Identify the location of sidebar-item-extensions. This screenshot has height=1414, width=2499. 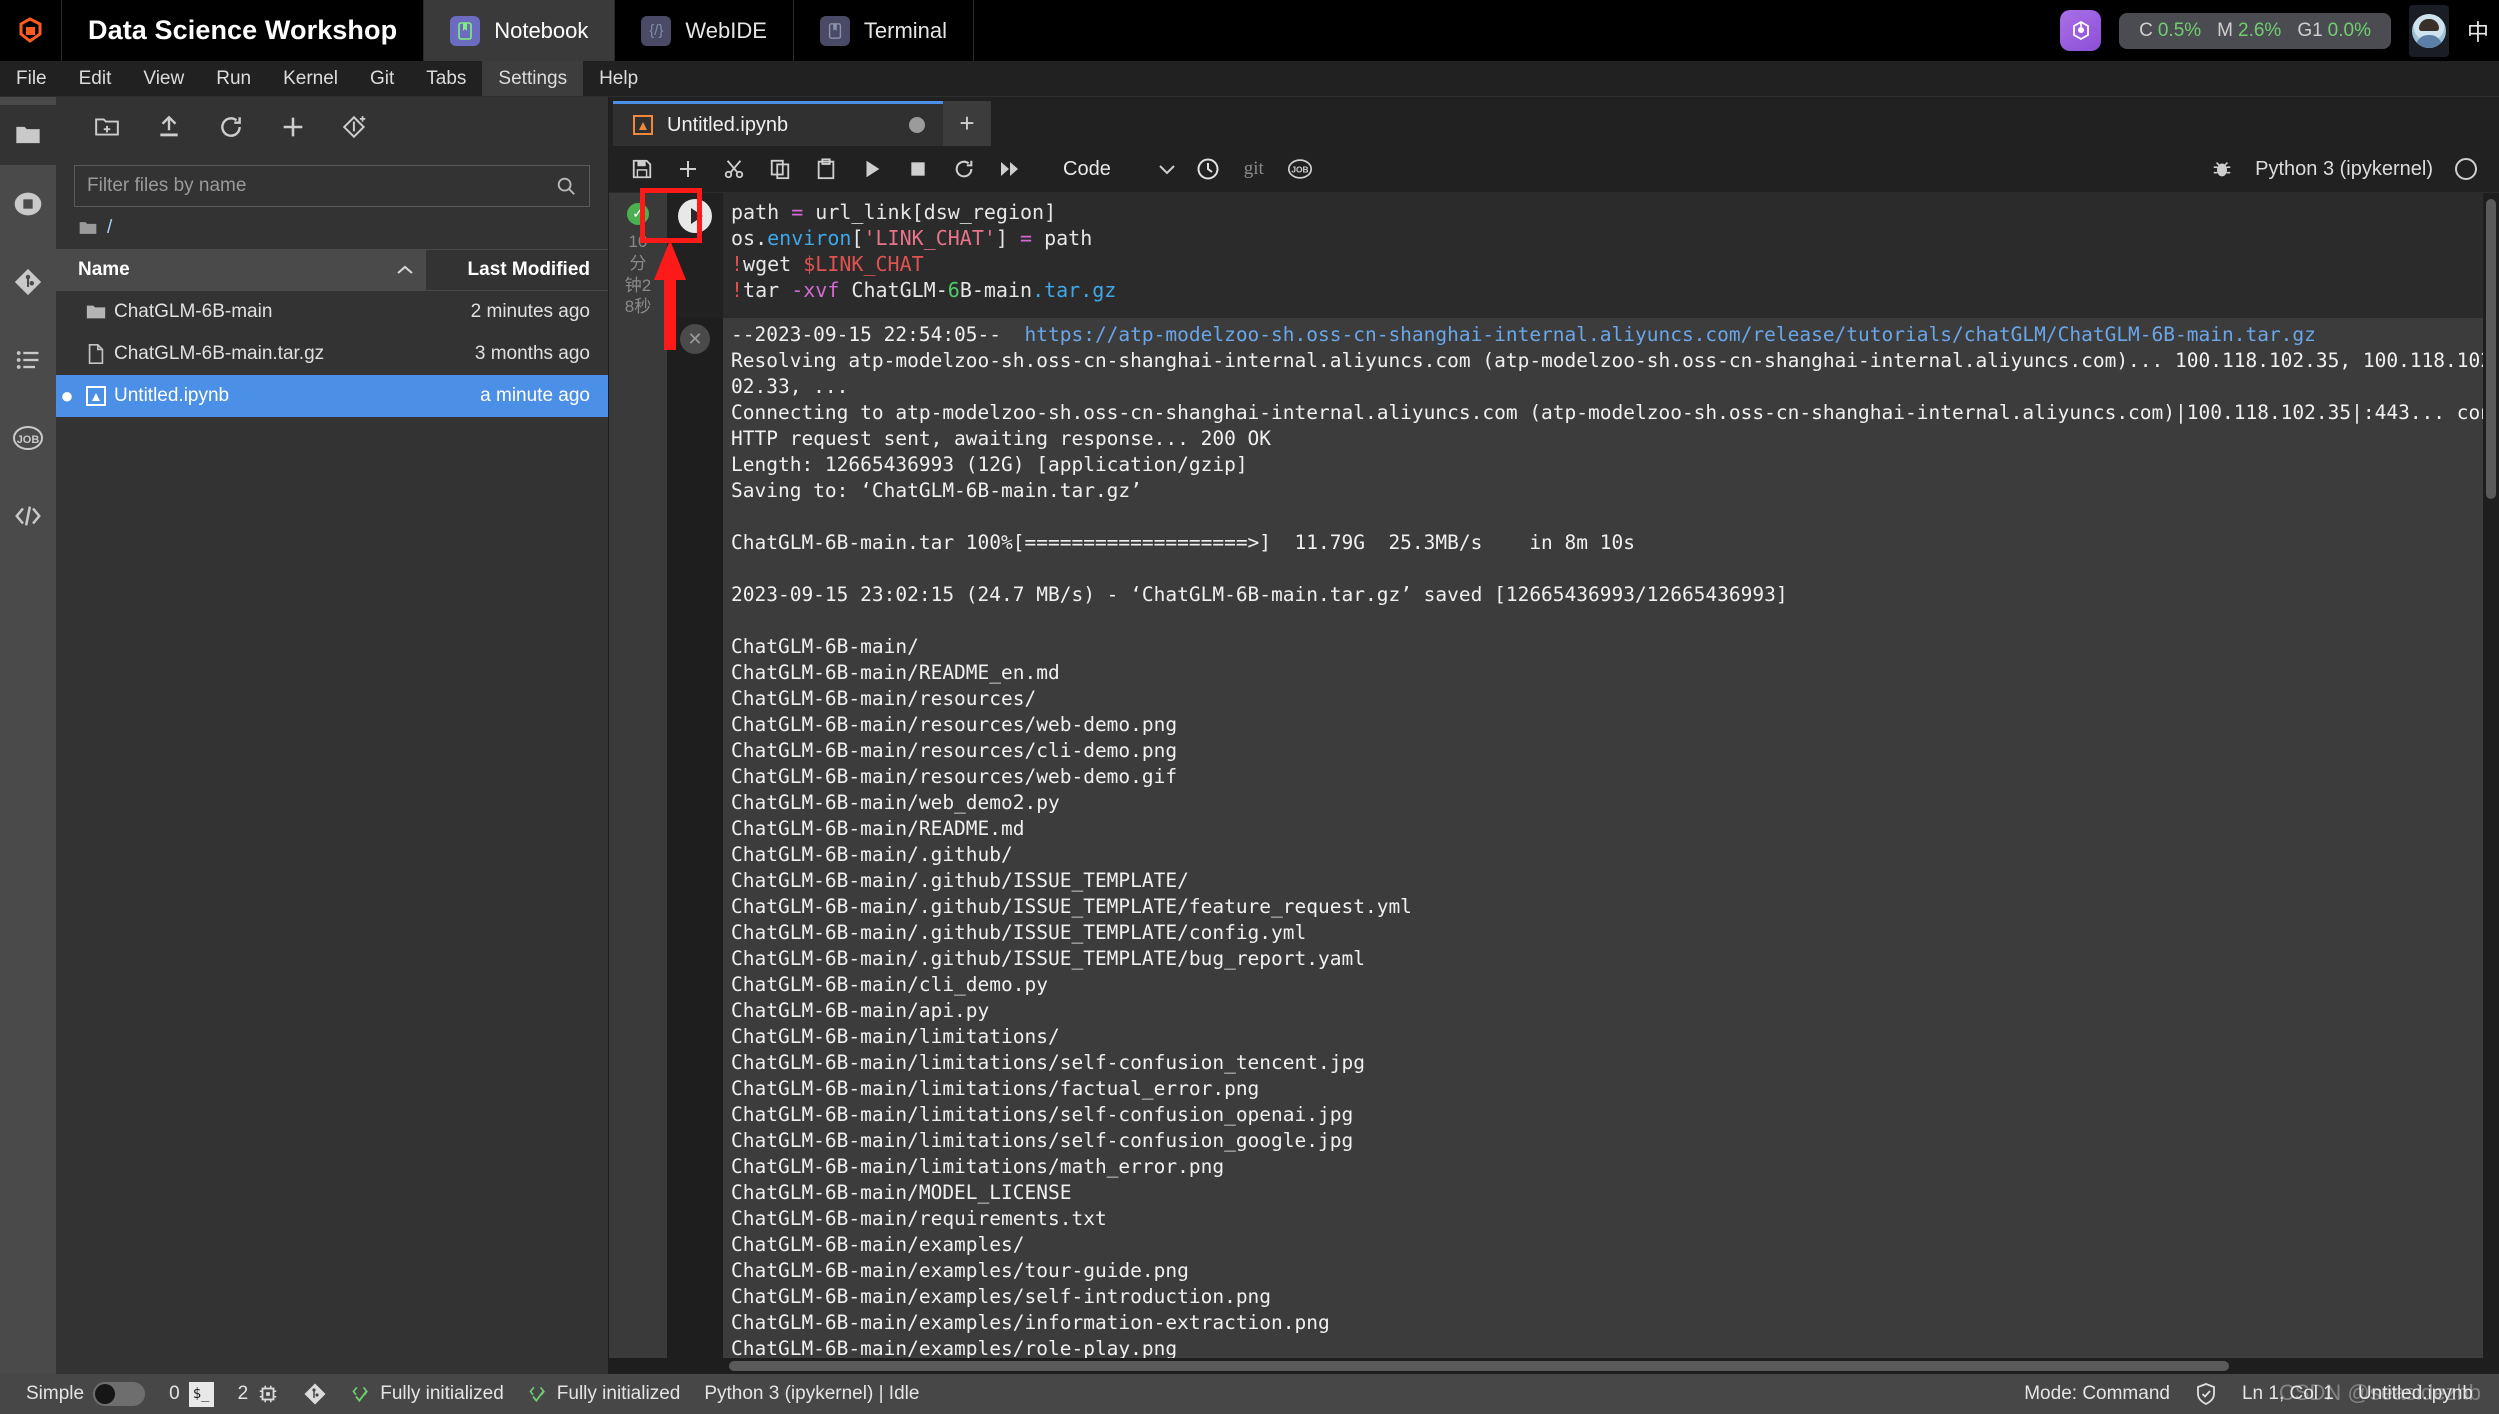
(28, 516).